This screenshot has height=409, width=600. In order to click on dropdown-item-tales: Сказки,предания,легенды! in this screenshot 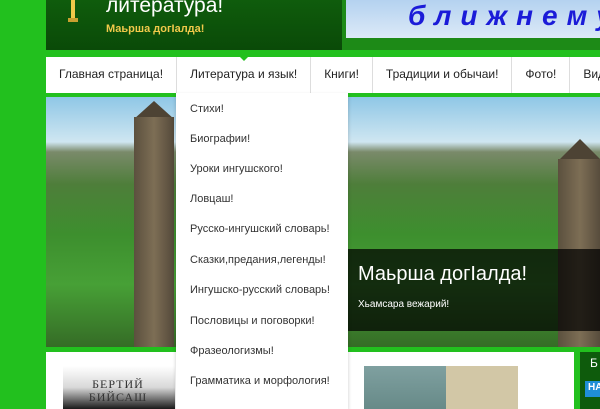, I will do `click(258, 260)`.